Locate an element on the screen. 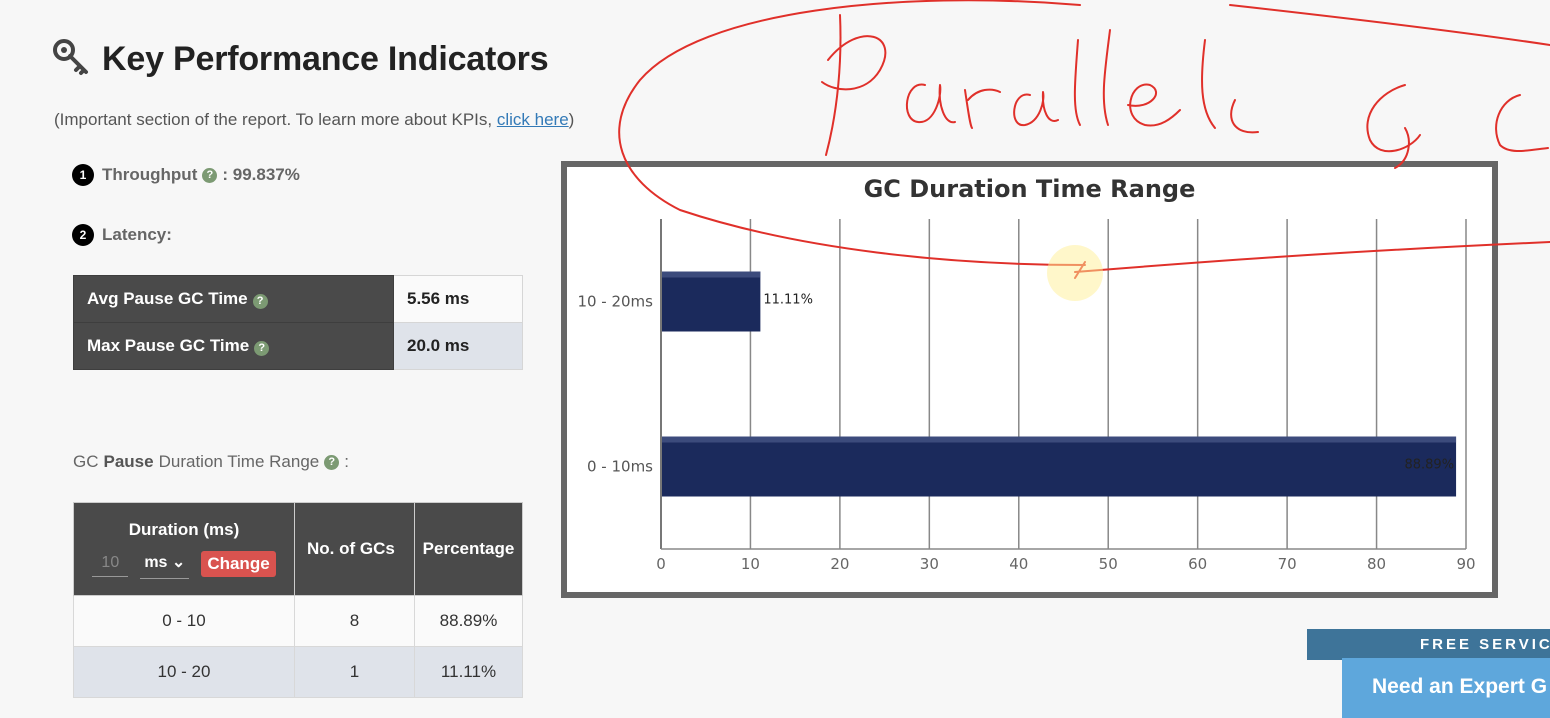 Image resolution: width=1550 pixels, height=718 pixels. caption-post: Duration Time Range is located at coordinates (239, 461).